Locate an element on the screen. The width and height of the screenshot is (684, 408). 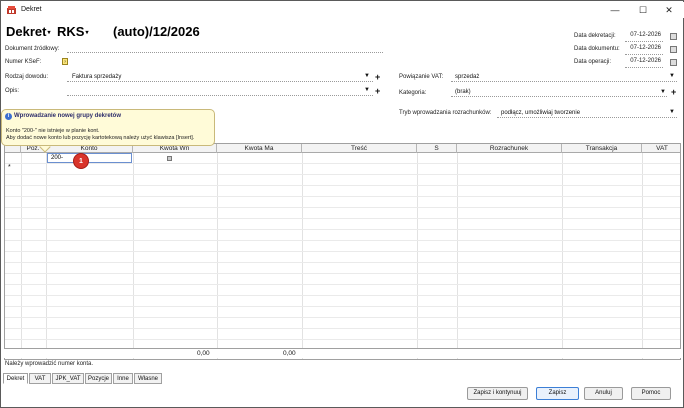
sum-row: 0,00 0,00 is located at coordinates (342, 353).